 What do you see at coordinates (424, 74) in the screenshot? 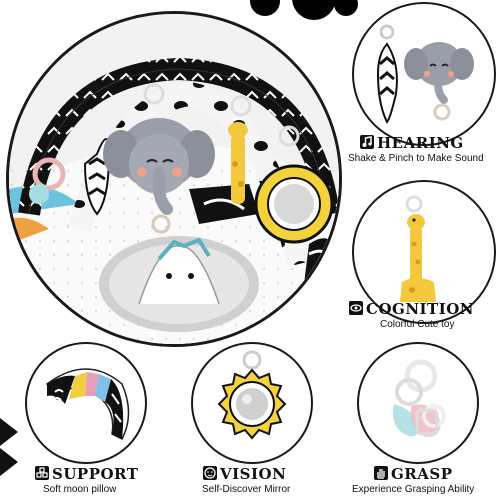
I see `hearing-toys-photo` at bounding box center [424, 74].